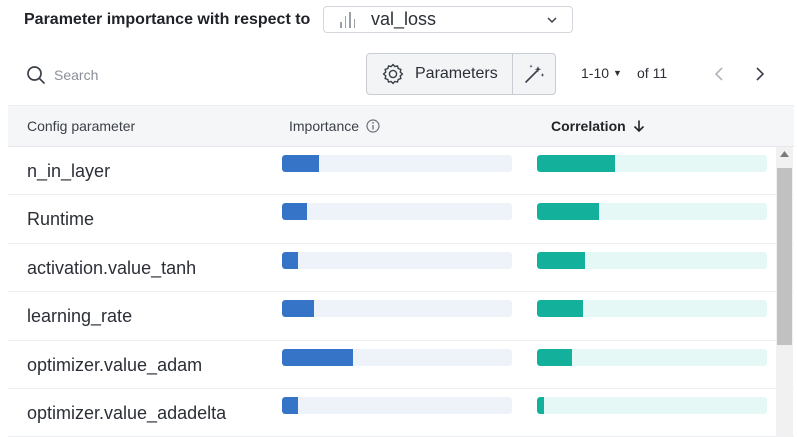  I want to click on page-range-label: 1-10, so click(595, 73).